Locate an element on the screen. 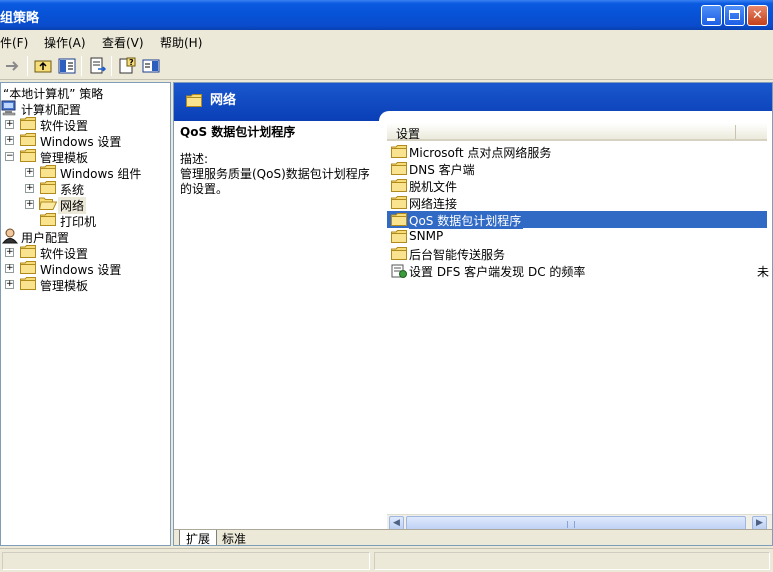 The image size is (773, 572). view-tabs: 扩展 标准 is located at coordinates (473, 537).